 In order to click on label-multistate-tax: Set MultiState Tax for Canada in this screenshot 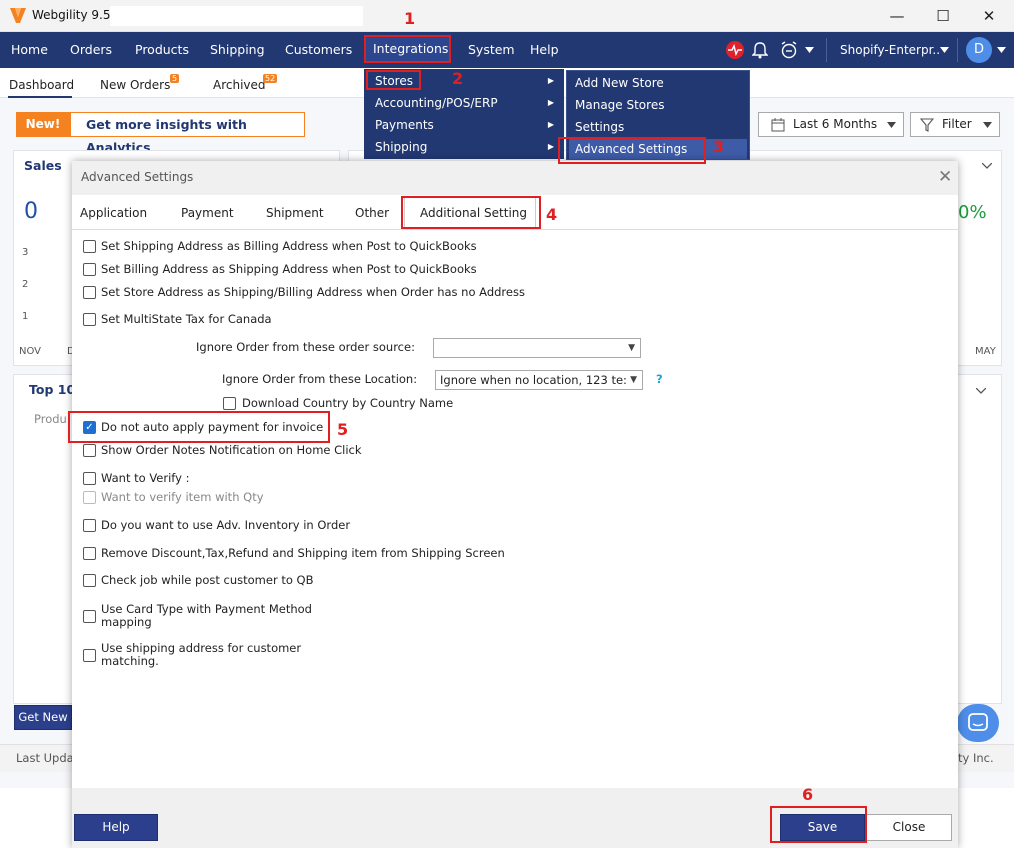, I will do `click(186, 319)`.